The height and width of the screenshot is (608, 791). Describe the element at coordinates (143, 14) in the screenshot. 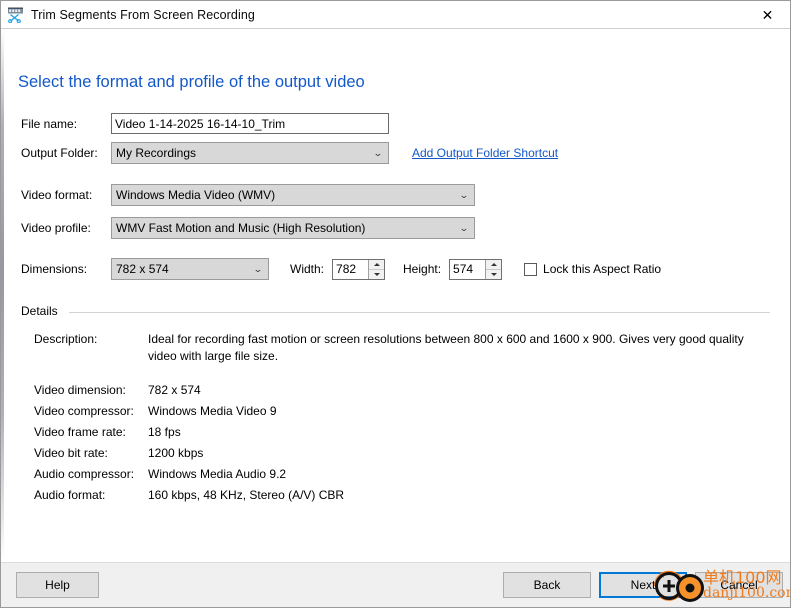

I see `window-title: Trim Segments From Screen Recording` at that location.